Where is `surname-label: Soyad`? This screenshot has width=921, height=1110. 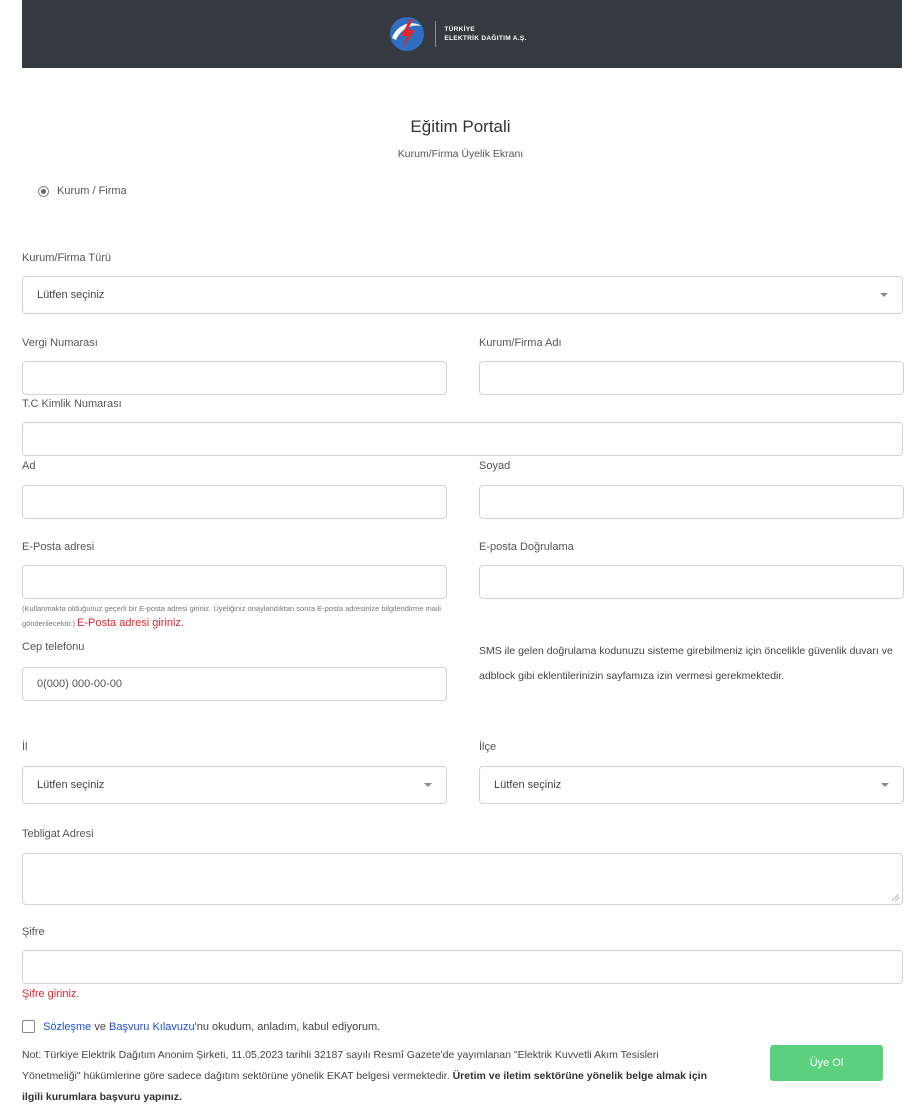 surname-label: Soyad is located at coordinates (495, 466).